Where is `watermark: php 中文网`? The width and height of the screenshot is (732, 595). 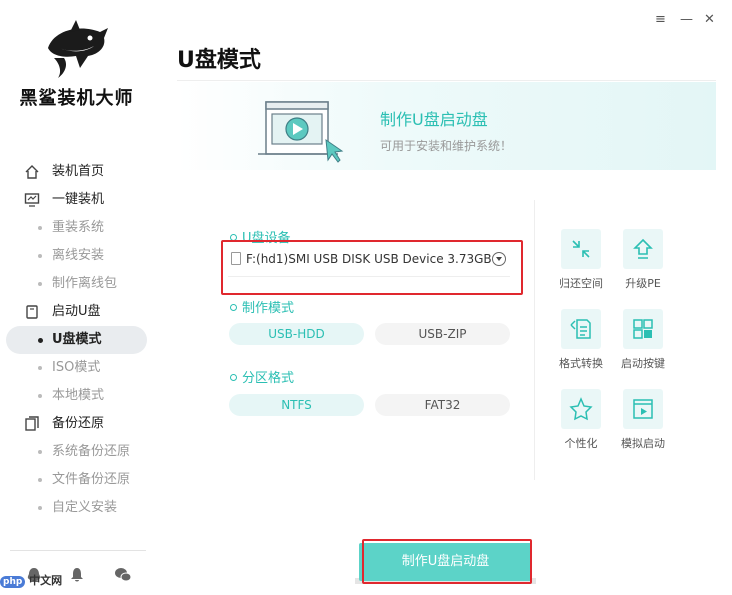
watermark: php 中文网 is located at coordinates (31, 580).